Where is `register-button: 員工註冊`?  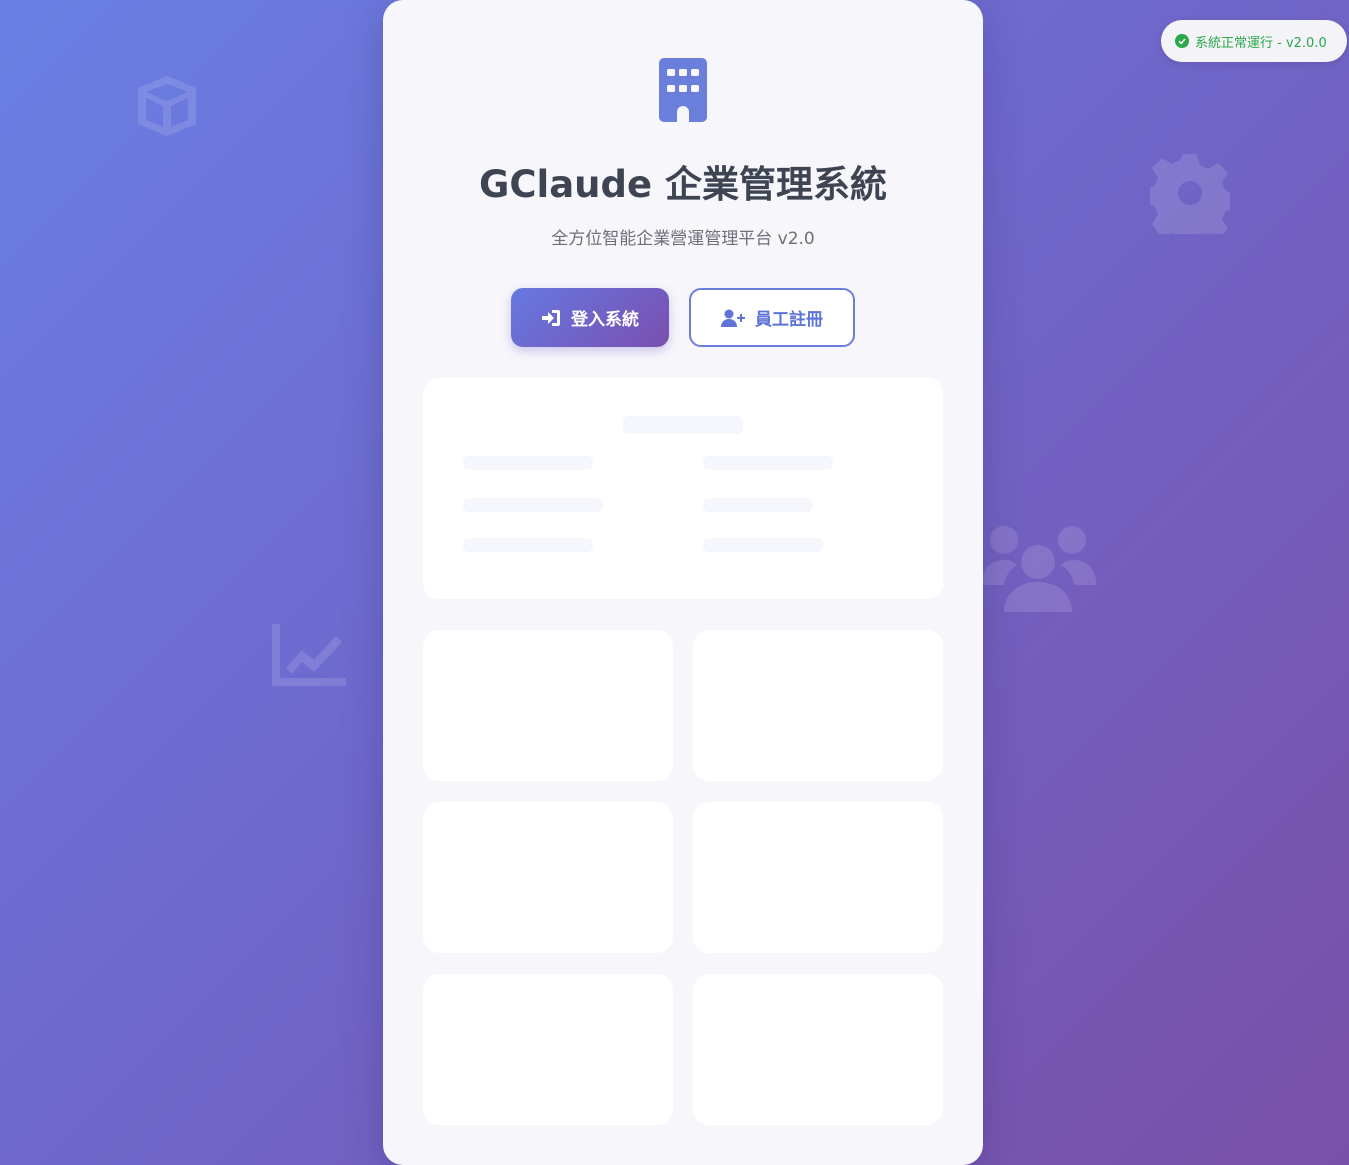
register-button: 員工註冊 is located at coordinates (772, 317).